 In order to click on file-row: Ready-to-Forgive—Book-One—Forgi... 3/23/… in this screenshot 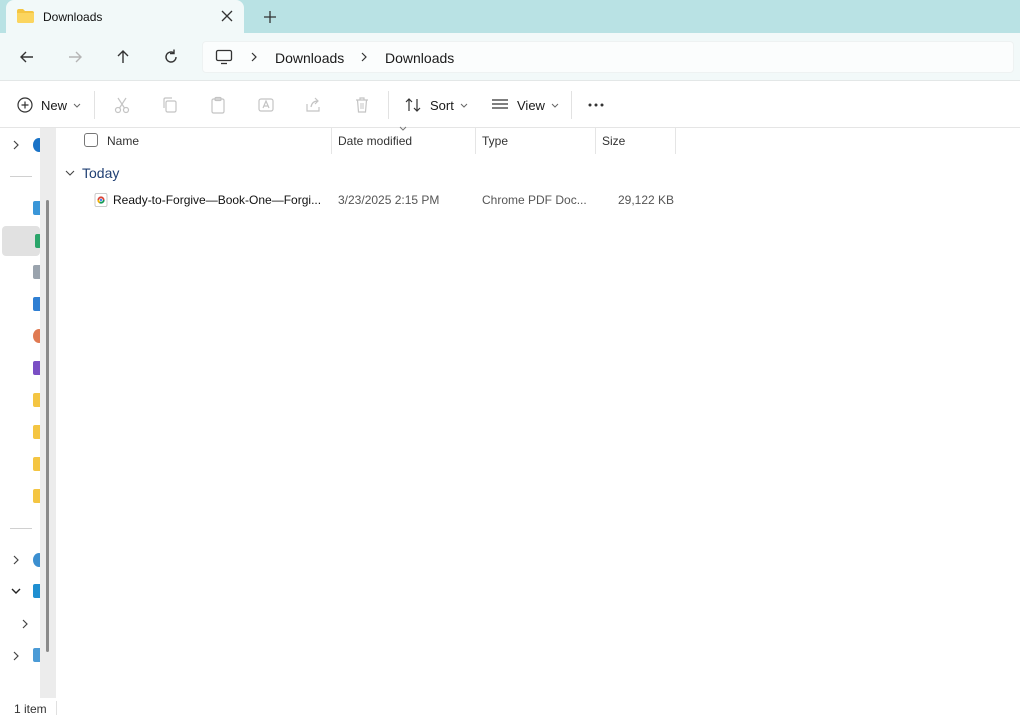, I will do `click(384, 200)`.